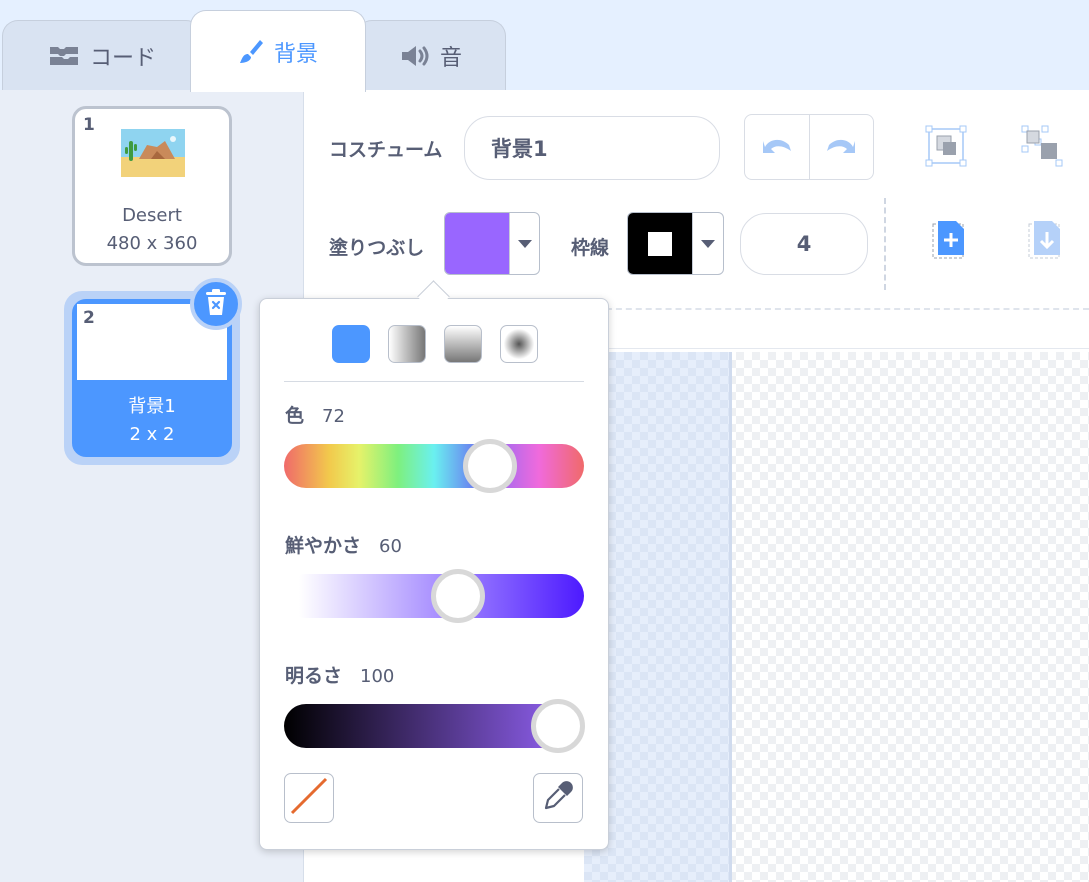  Describe the element at coordinates (458, 596) in the screenshot. I see `saturation-slider-knob` at that location.